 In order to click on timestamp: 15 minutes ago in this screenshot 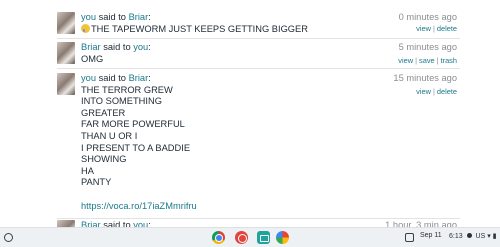, I will do `click(425, 78)`.